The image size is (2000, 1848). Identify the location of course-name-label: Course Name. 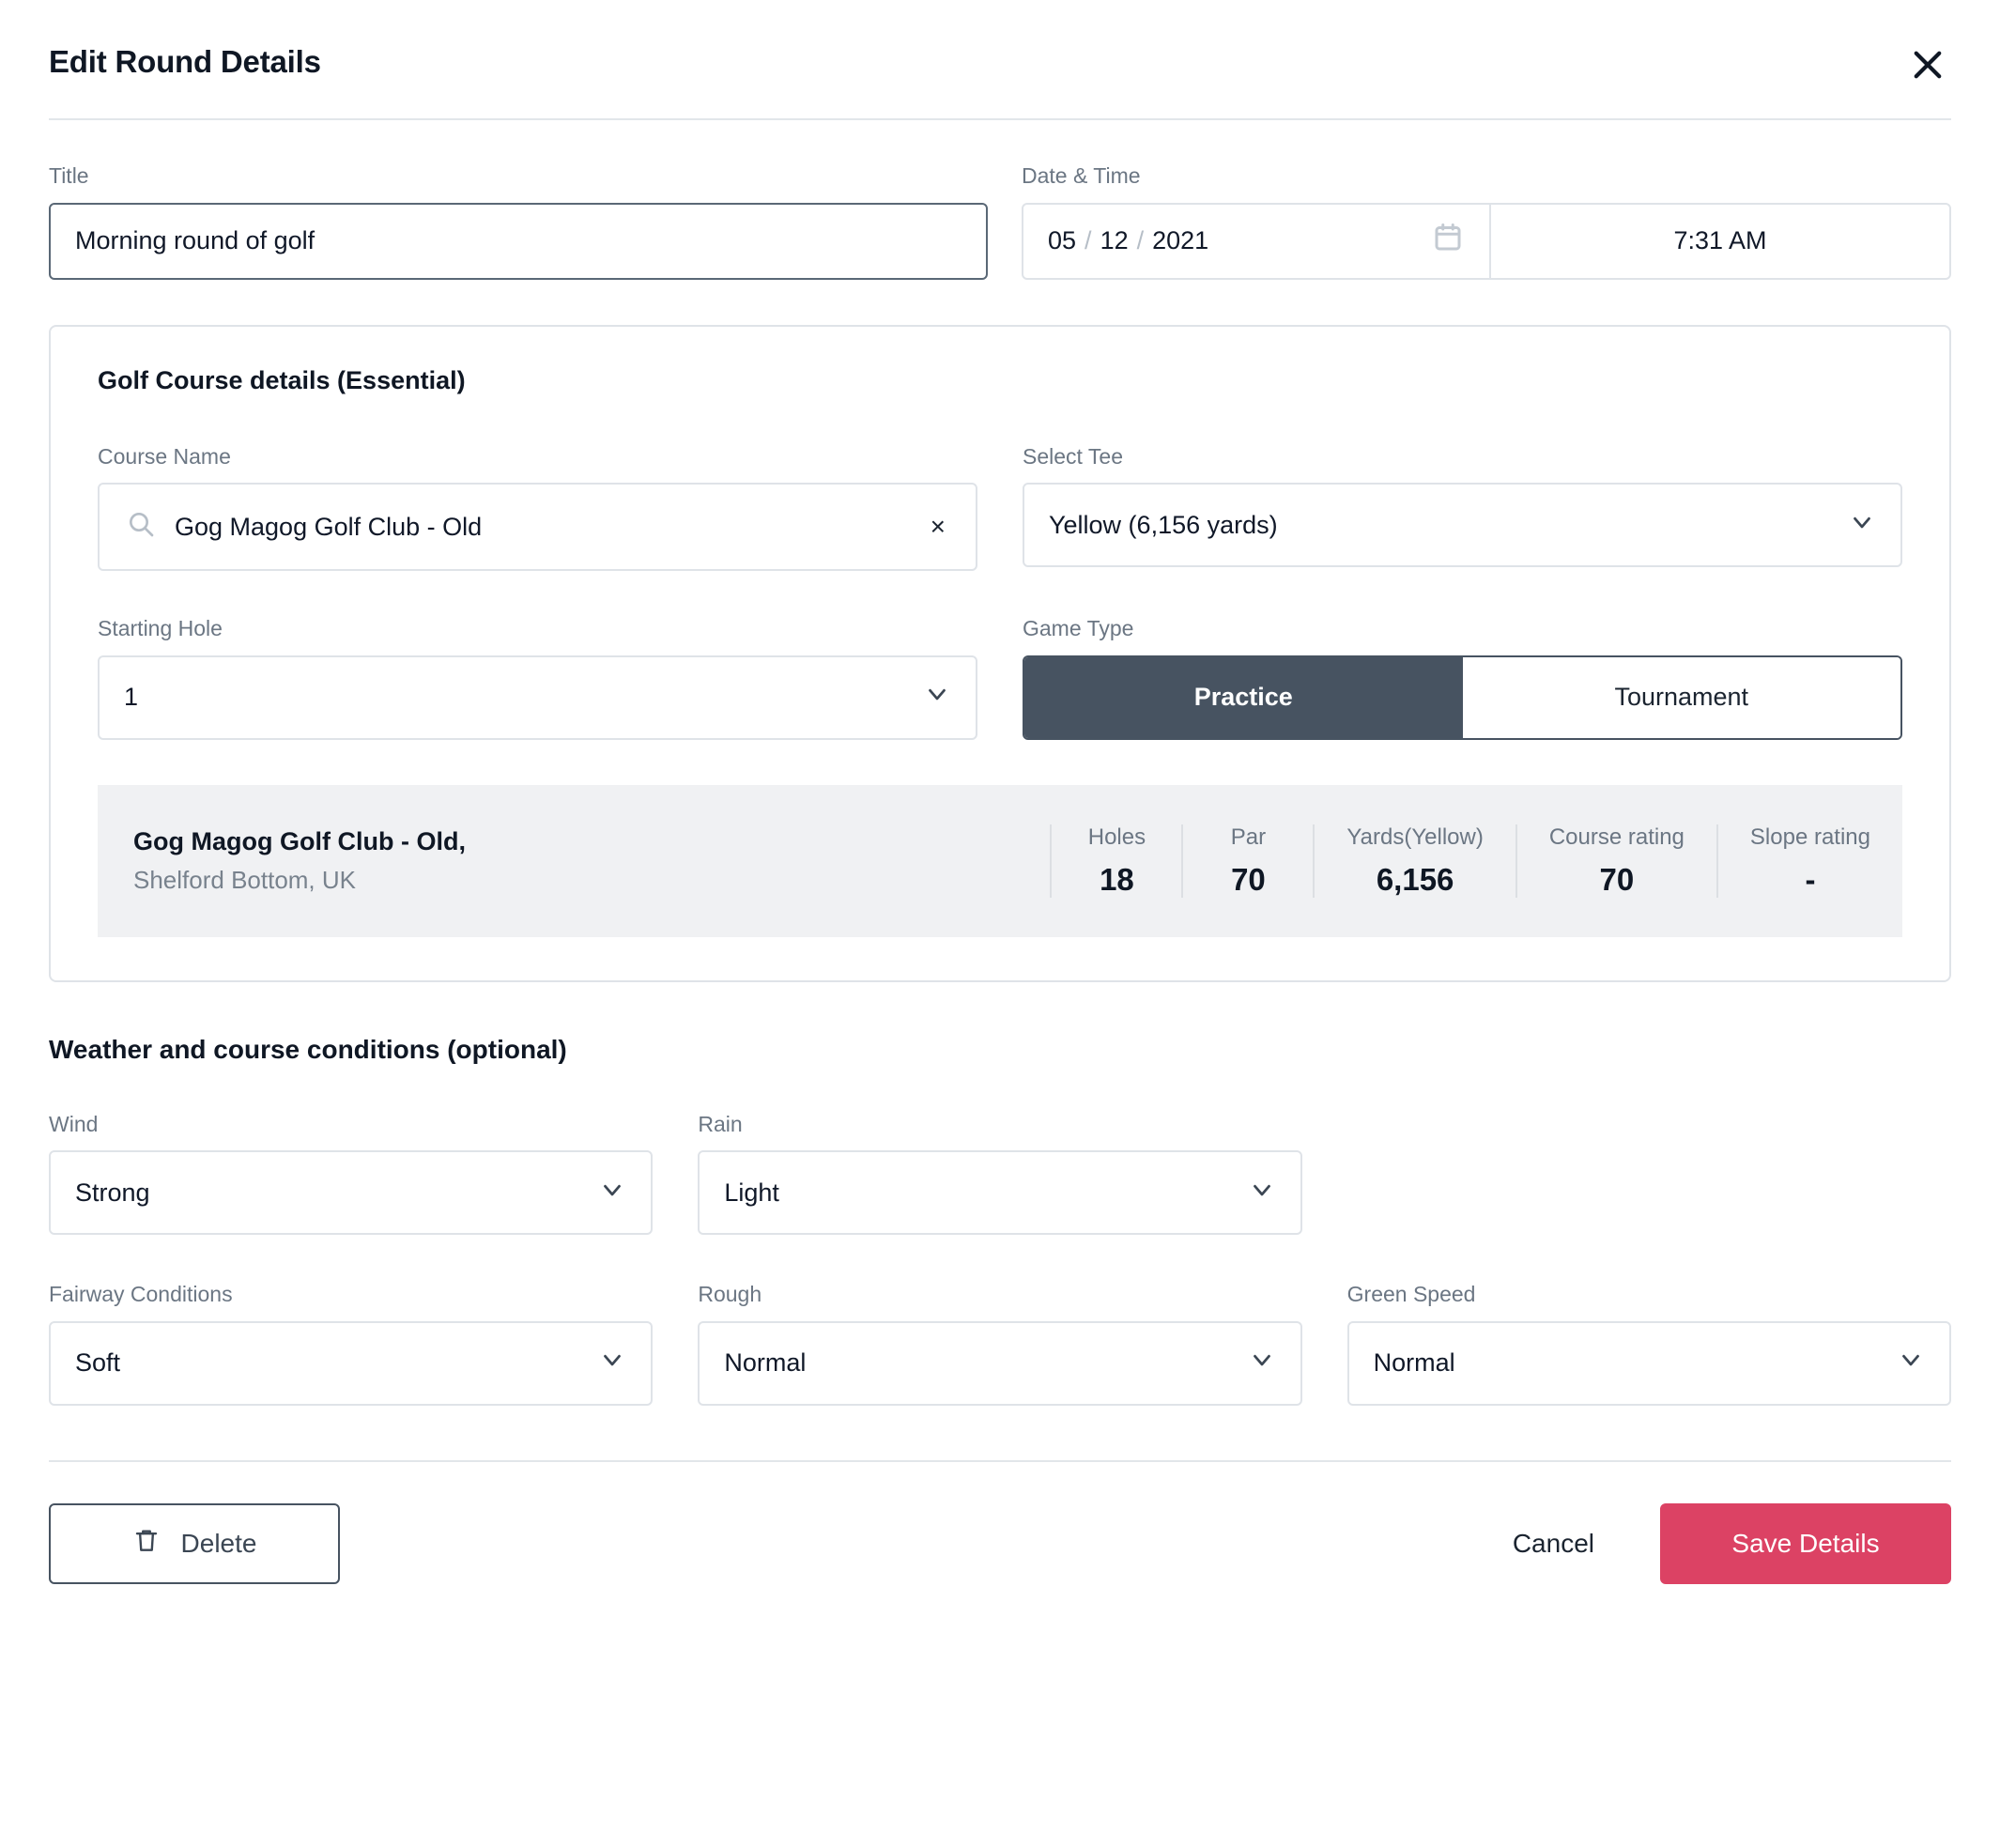
(164, 456).